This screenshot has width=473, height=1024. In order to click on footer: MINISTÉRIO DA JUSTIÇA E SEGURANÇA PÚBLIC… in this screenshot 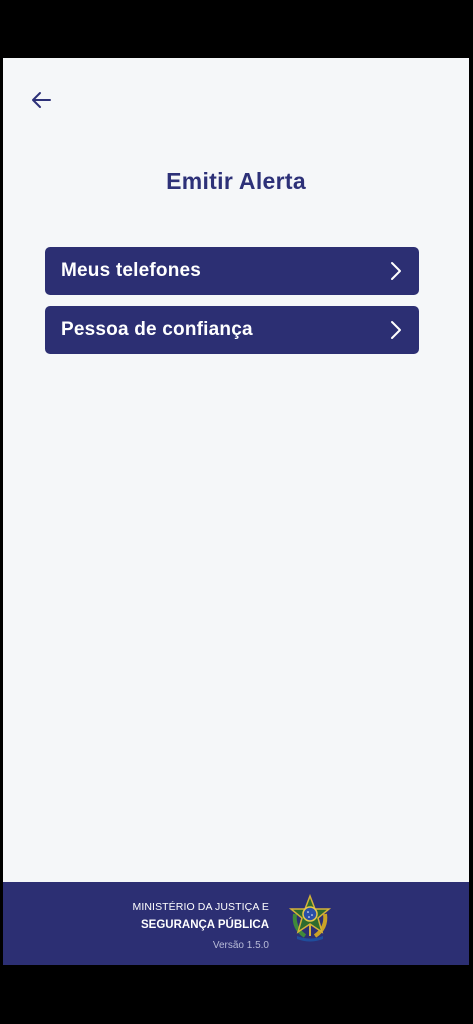, I will do `click(236, 923)`.